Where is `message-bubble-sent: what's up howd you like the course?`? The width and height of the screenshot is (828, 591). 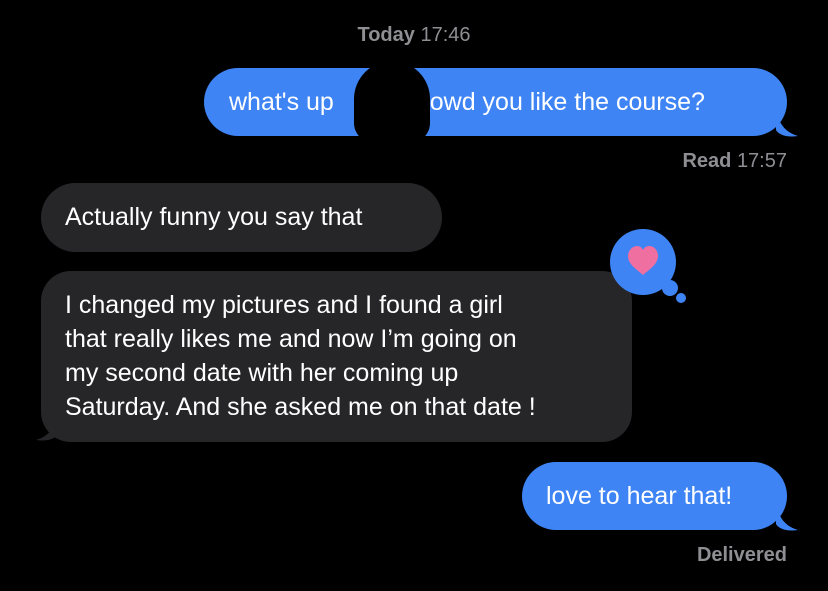
message-bubble-sent: what's up howd you like the course? is located at coordinates (495, 102).